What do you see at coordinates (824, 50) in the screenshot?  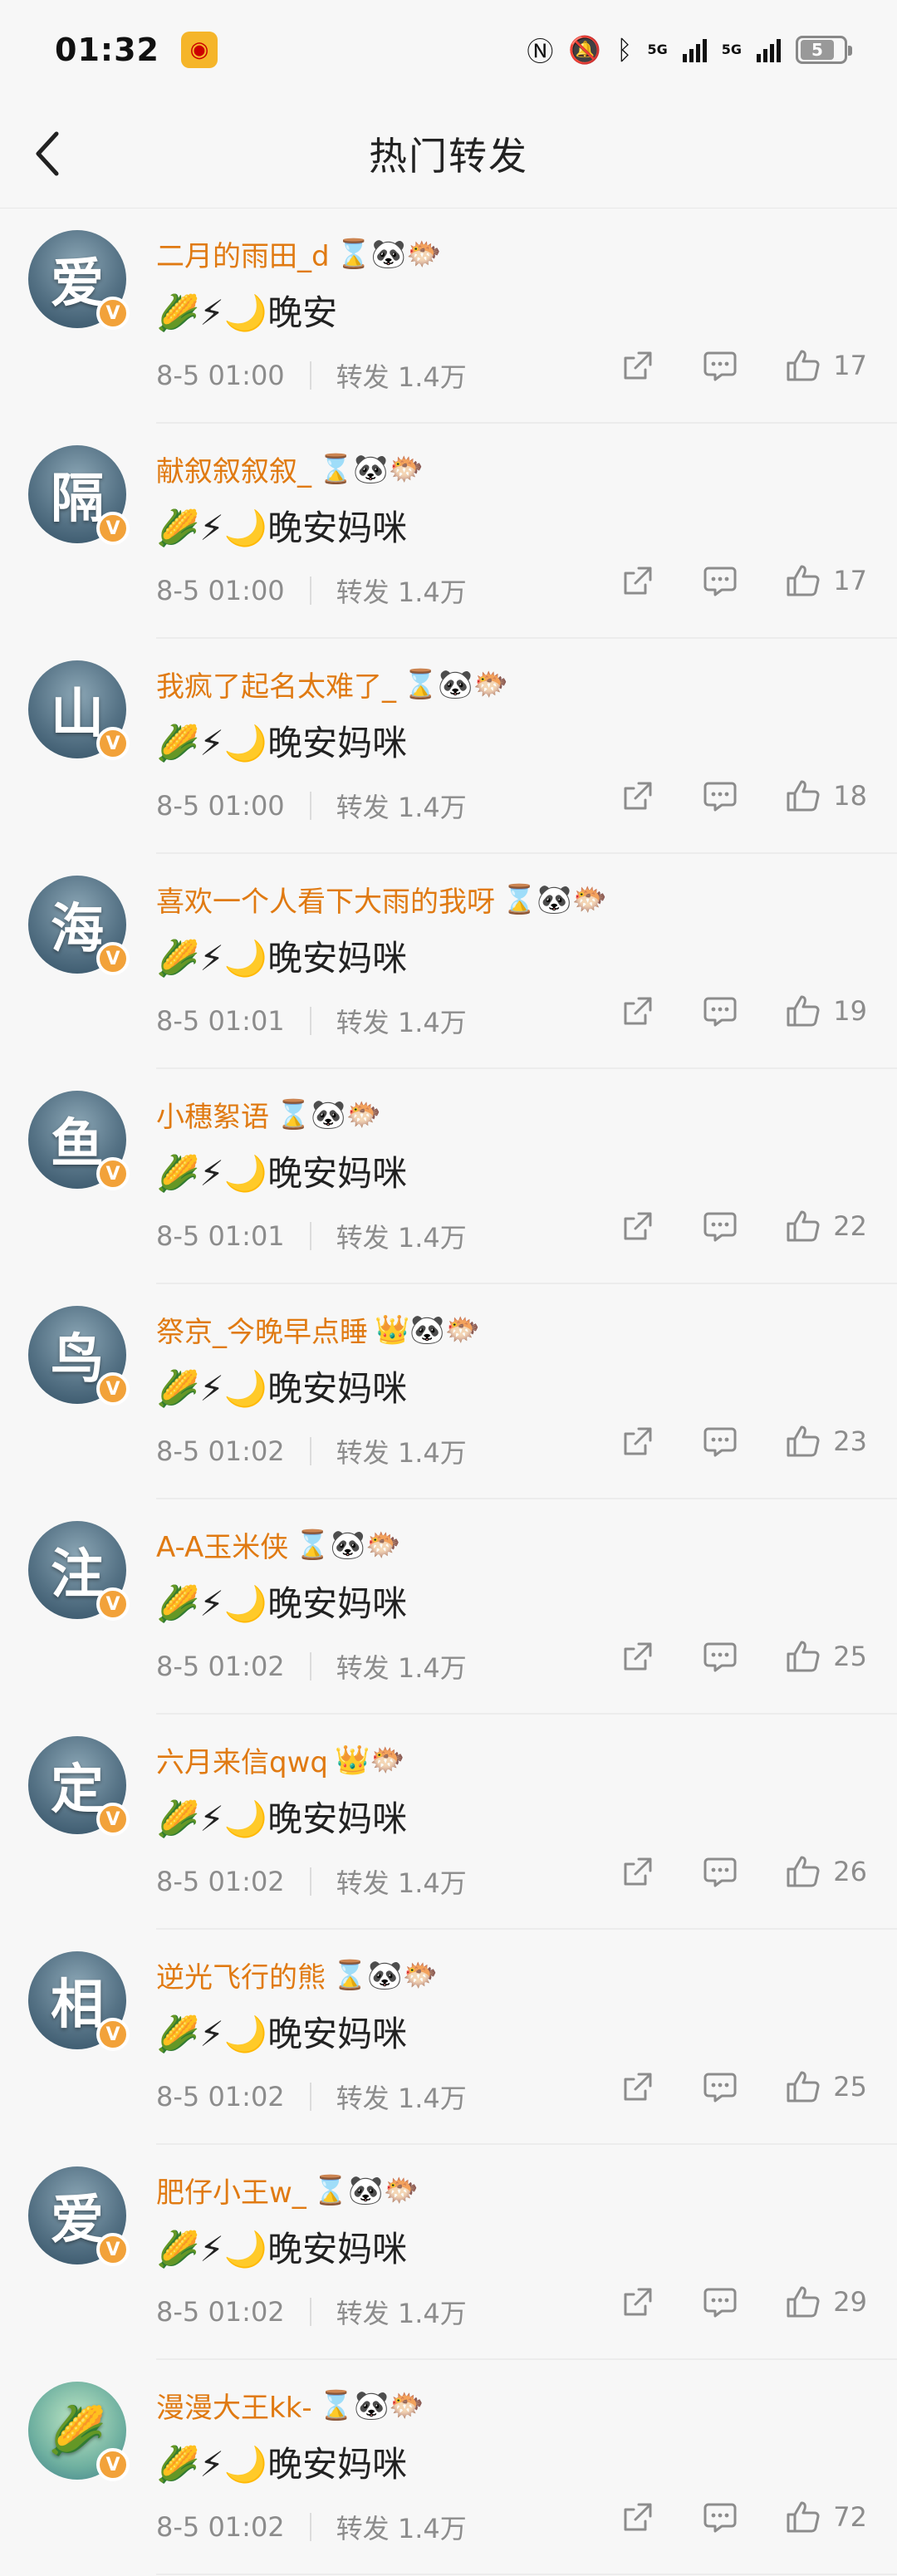 I see `battery-icon: 5` at bounding box center [824, 50].